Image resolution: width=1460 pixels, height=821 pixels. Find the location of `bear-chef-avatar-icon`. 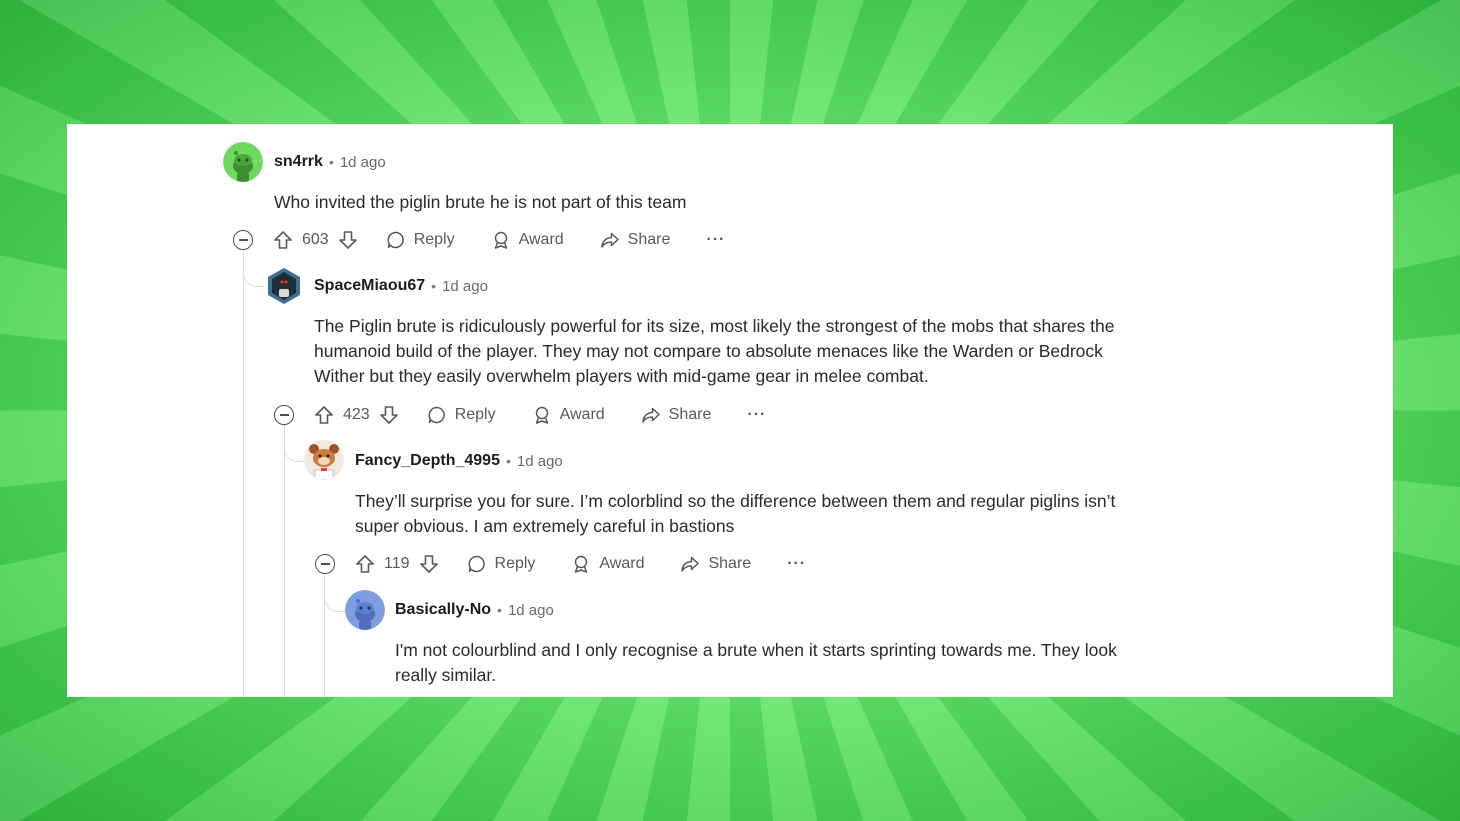

bear-chef-avatar-icon is located at coordinates (324, 460).